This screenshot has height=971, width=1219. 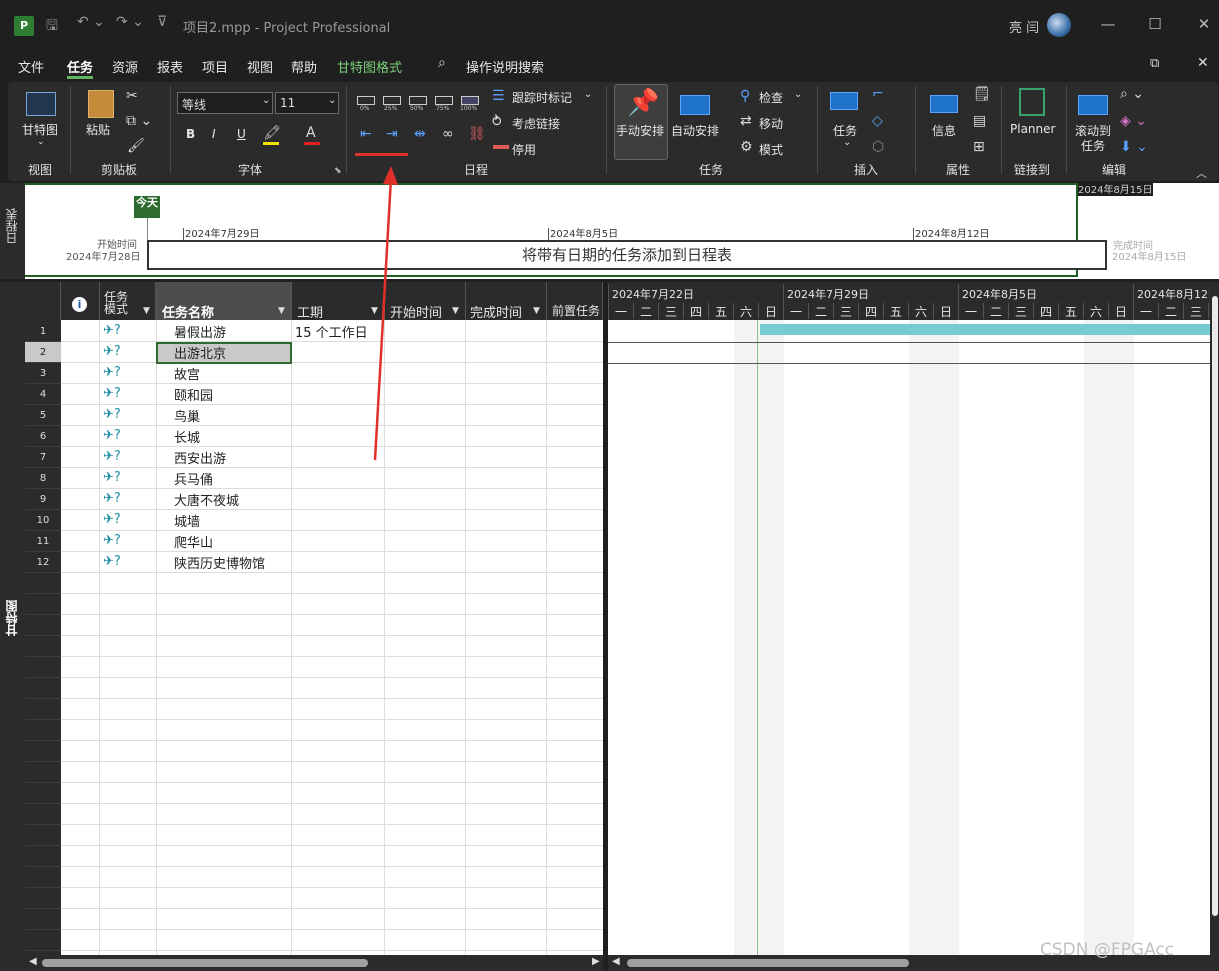 What do you see at coordinates (187, 520) in the screenshot?
I see `task-name-cell: 城墙` at bounding box center [187, 520].